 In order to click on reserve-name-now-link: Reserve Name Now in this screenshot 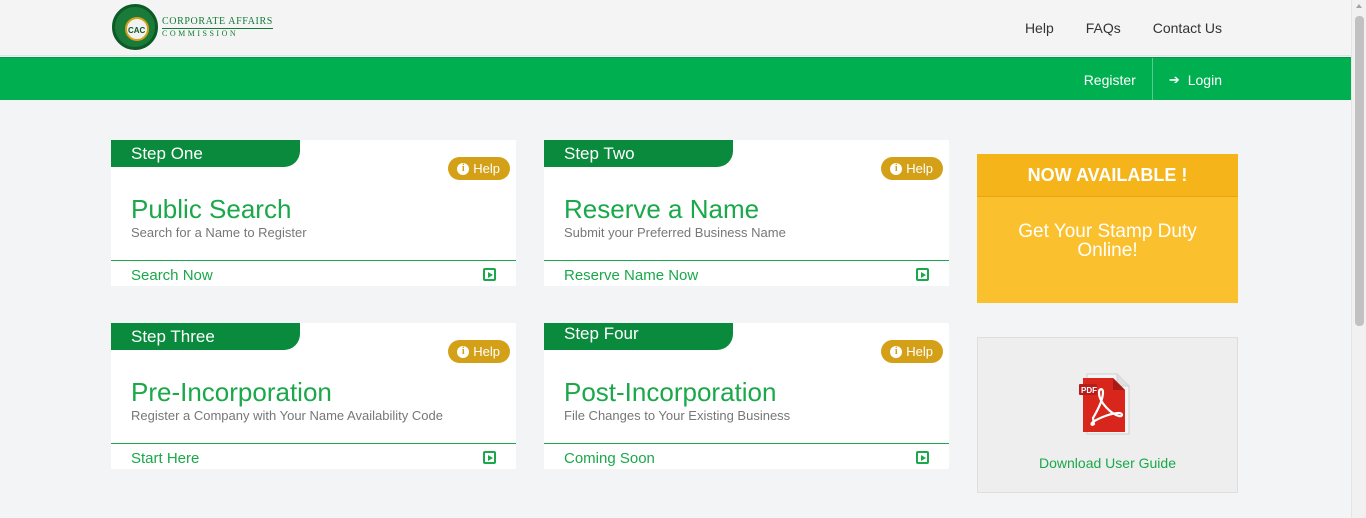, I will do `click(631, 275)`.